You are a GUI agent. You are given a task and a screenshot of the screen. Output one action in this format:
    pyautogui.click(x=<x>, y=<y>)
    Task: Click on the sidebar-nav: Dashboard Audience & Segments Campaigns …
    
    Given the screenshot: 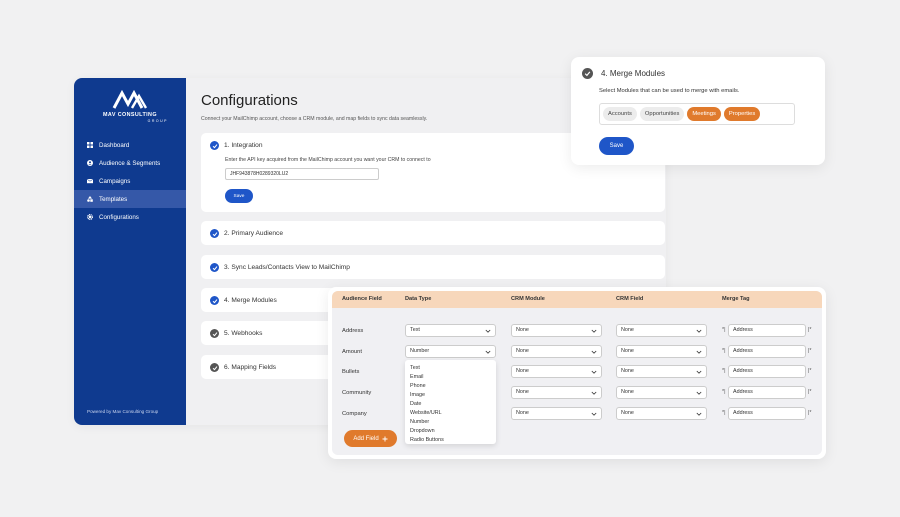 What is the action you would take?
    pyautogui.click(x=130, y=181)
    